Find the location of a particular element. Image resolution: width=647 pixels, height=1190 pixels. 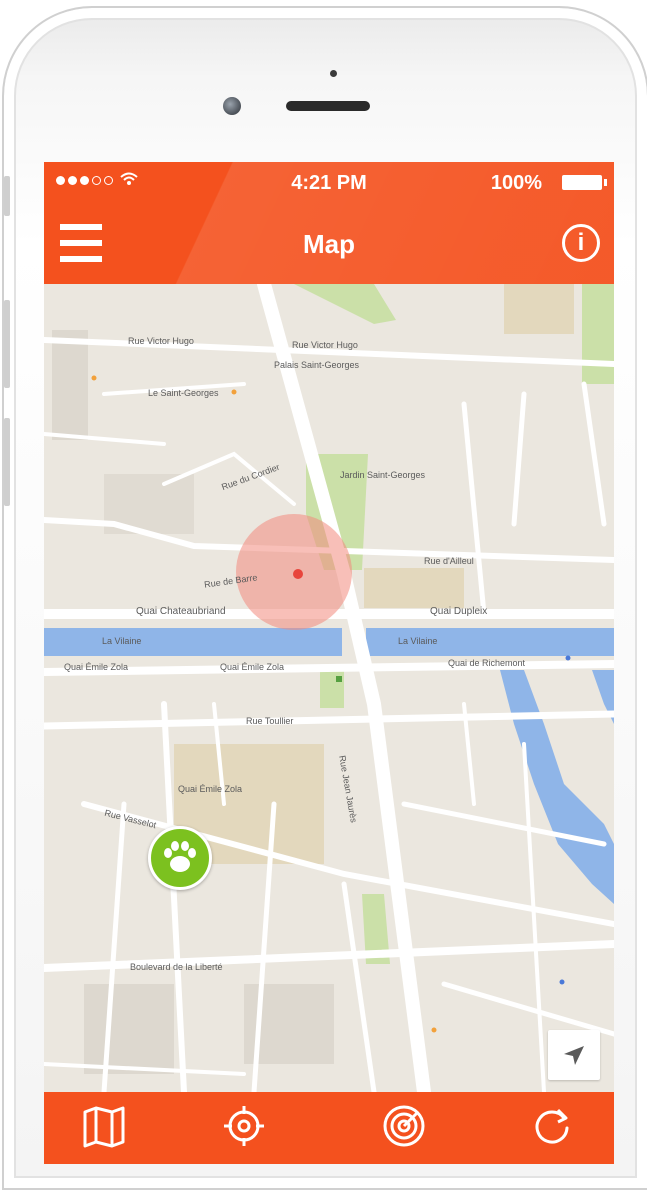

target-locate-icon is located at coordinates (244, 1126).